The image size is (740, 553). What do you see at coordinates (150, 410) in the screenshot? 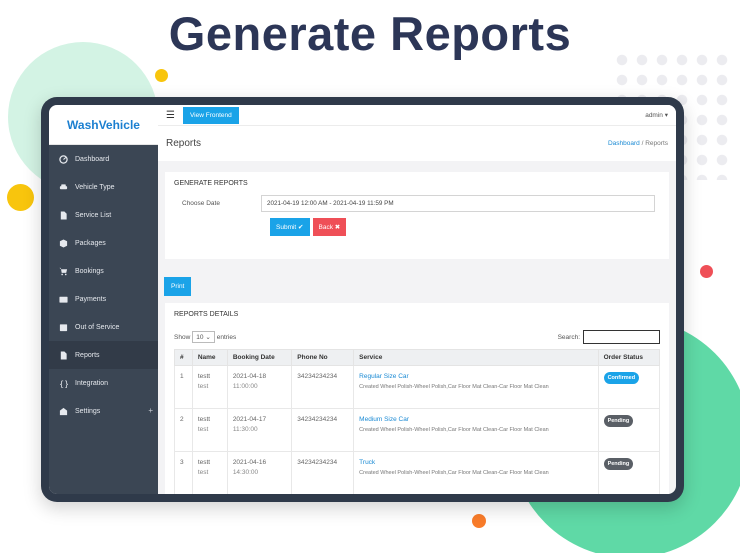
I see `plus-icon: +` at bounding box center [150, 410].